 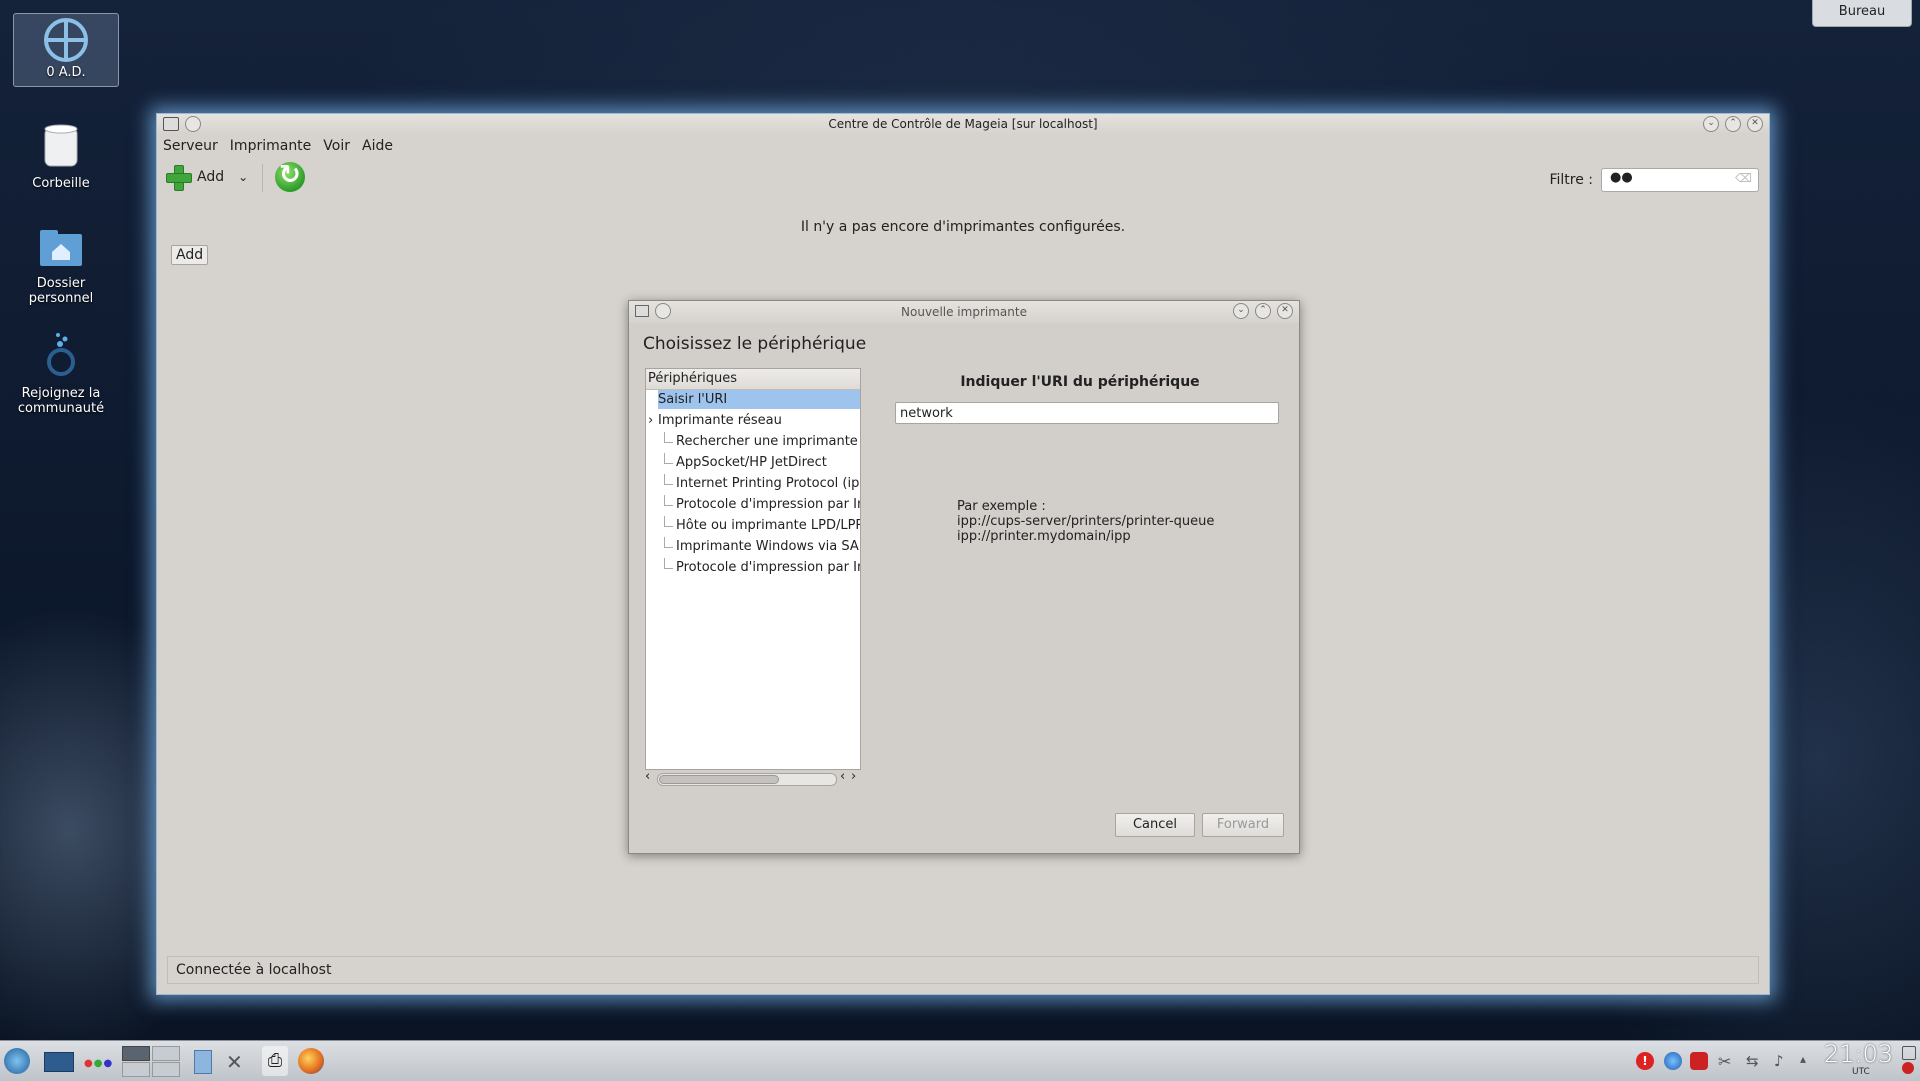 What do you see at coordinates (254, 970) in the screenshot?
I see `status-text: Connectée à localhost` at bounding box center [254, 970].